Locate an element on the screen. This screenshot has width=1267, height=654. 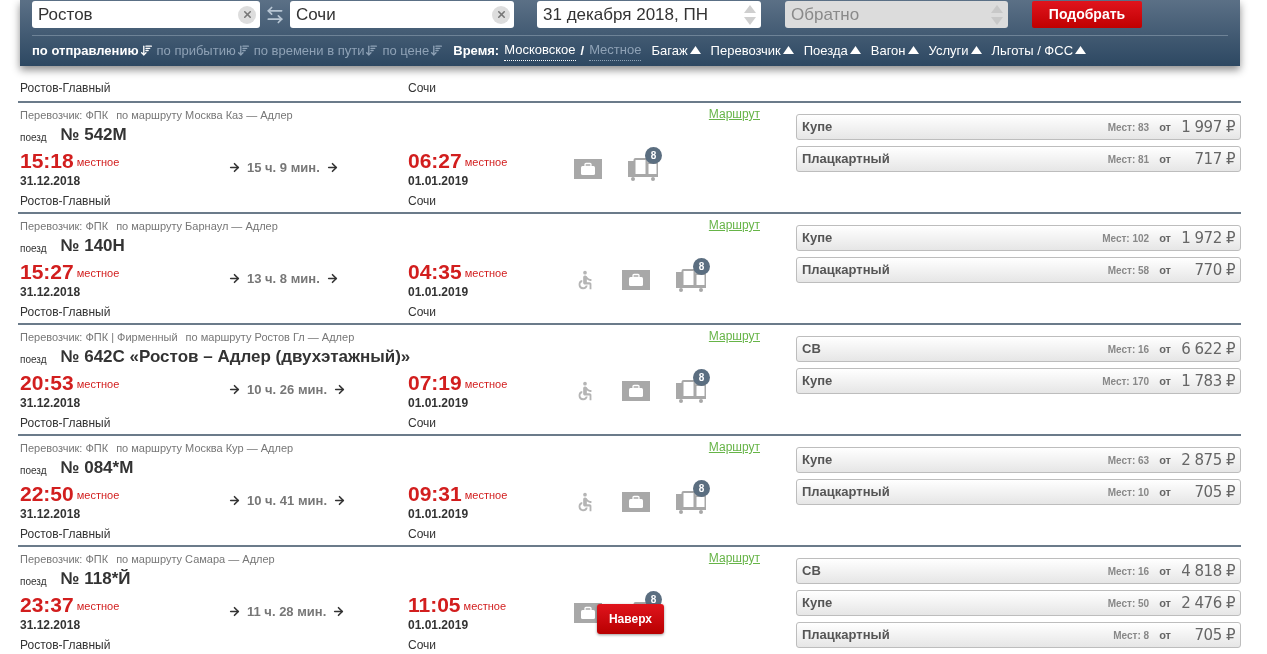
fare-option: Плацкартный Мест: 8 от 705 ₽ is located at coordinates (1018, 635).